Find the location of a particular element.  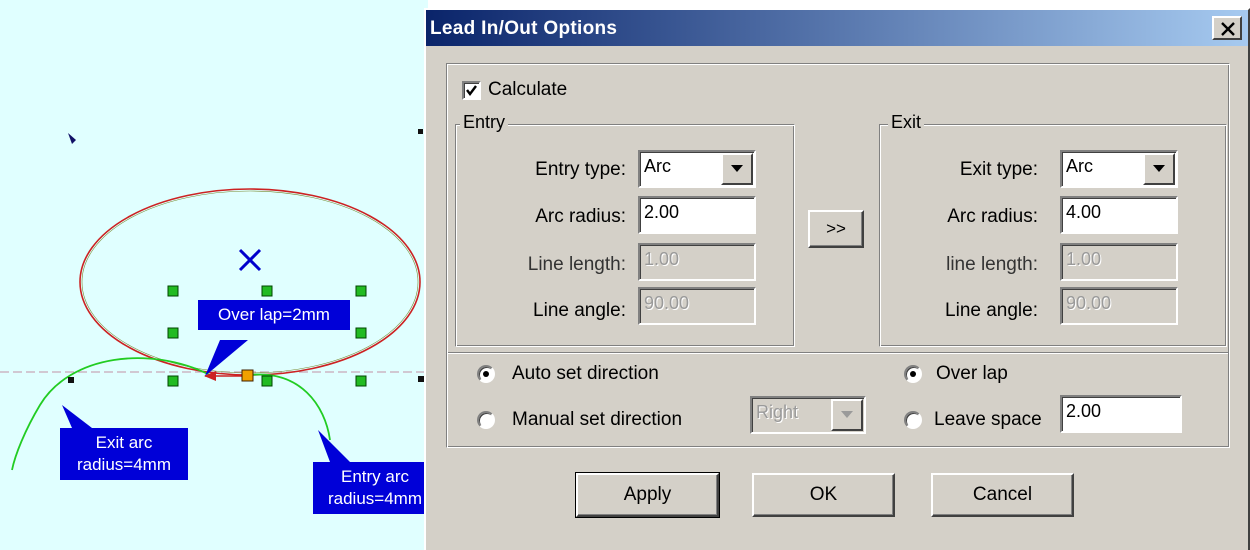

auto-set-direction-radio is located at coordinates (486, 374).